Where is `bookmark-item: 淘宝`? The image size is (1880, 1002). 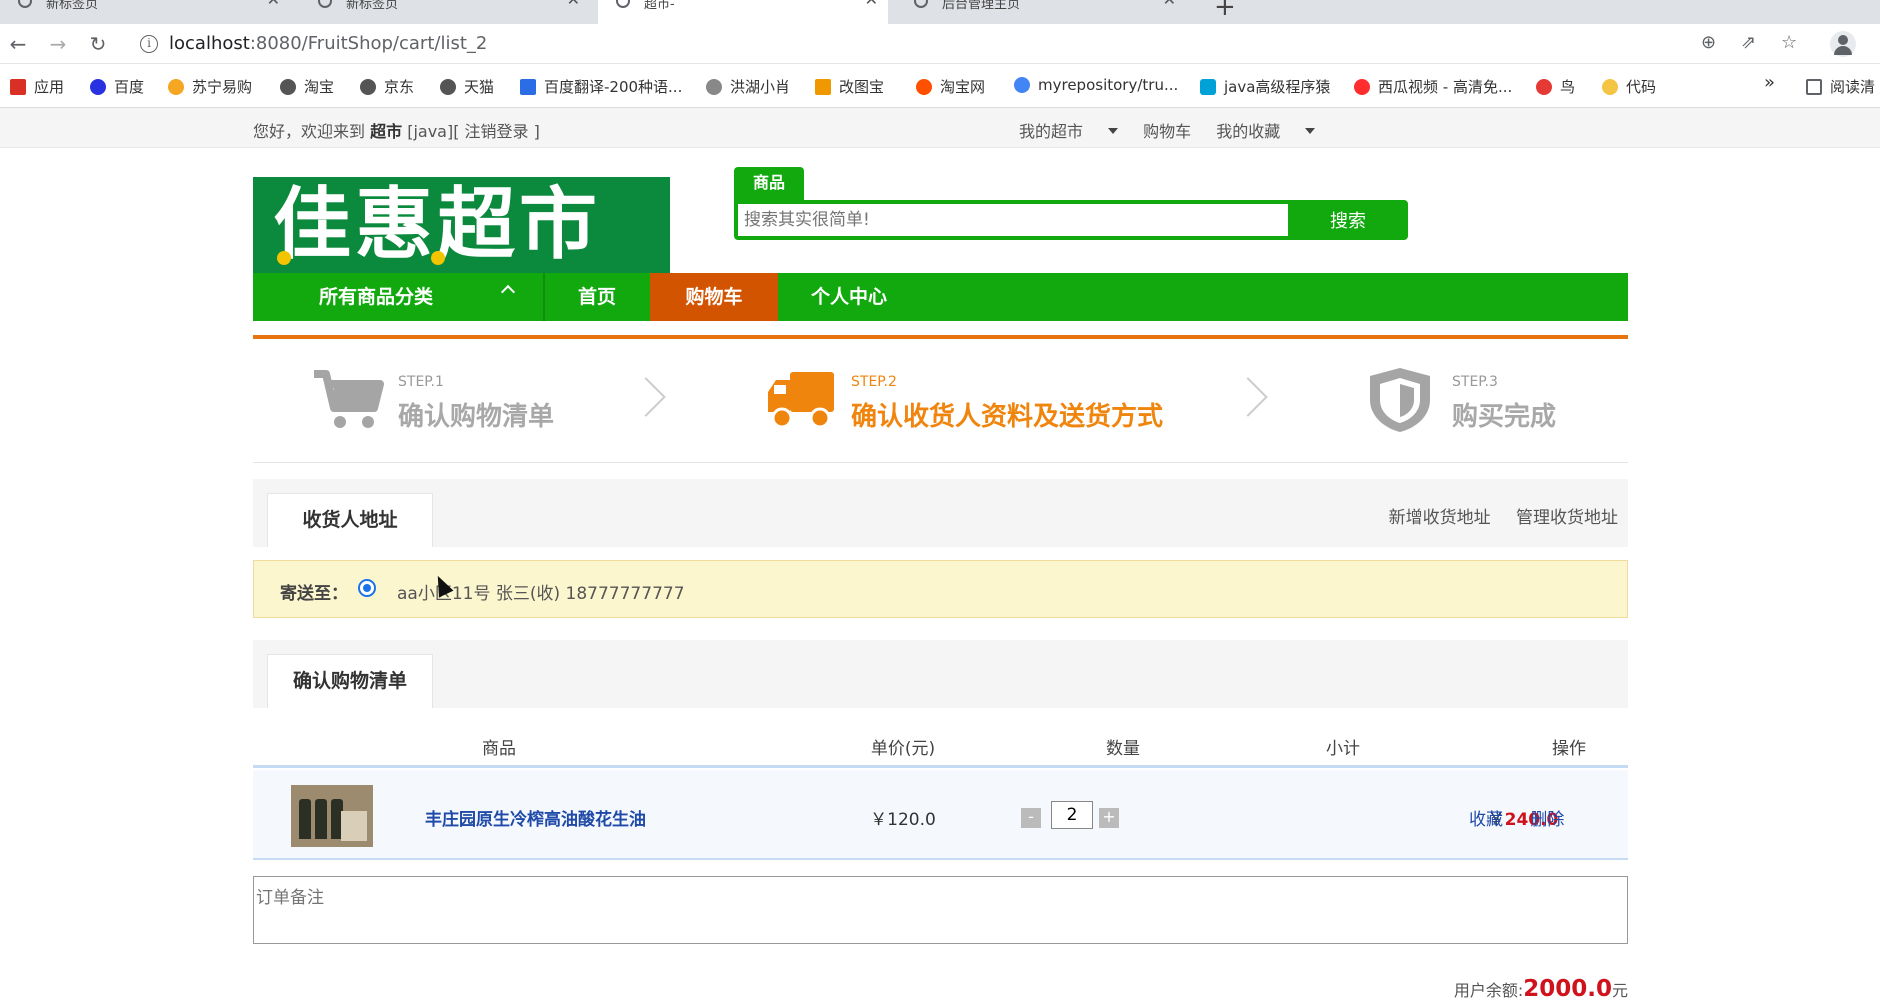
bookmark-item: 淘宝 is located at coordinates (307, 86).